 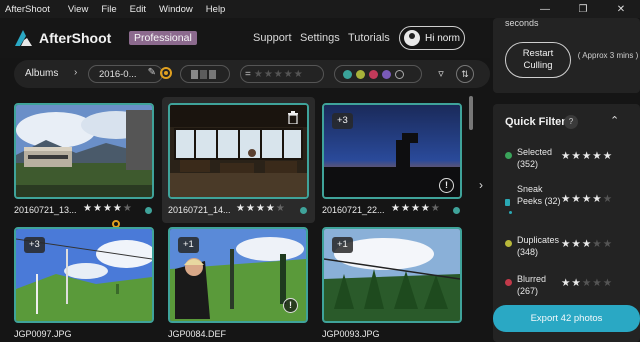 I want to click on user-menu-button: Hi norm, so click(x=432, y=38).